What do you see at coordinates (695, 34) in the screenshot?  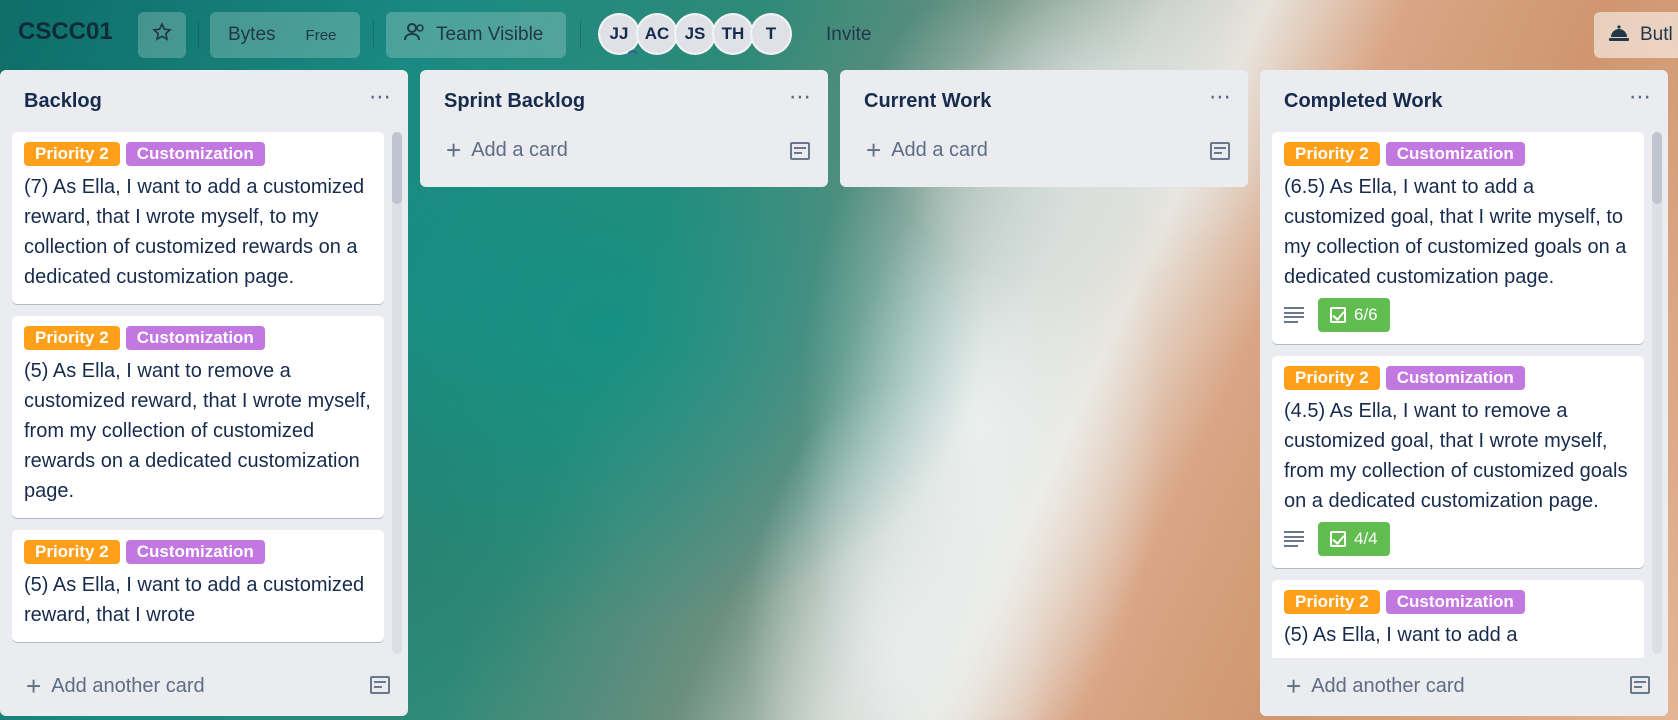 I see `avatar: JS` at bounding box center [695, 34].